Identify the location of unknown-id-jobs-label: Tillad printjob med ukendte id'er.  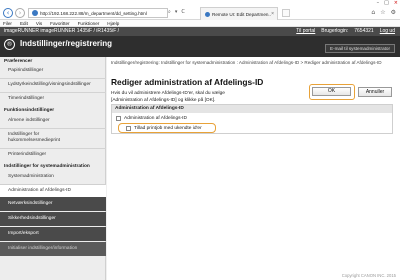
(168, 128).